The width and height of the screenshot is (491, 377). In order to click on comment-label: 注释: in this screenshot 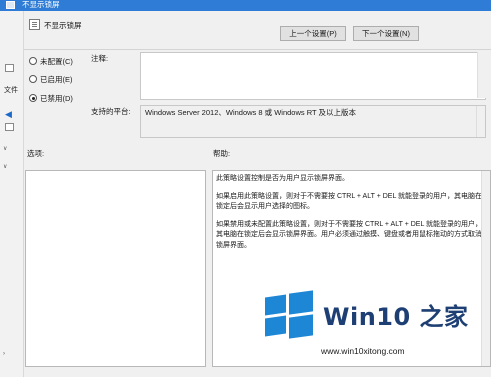, I will do `click(100, 58)`.